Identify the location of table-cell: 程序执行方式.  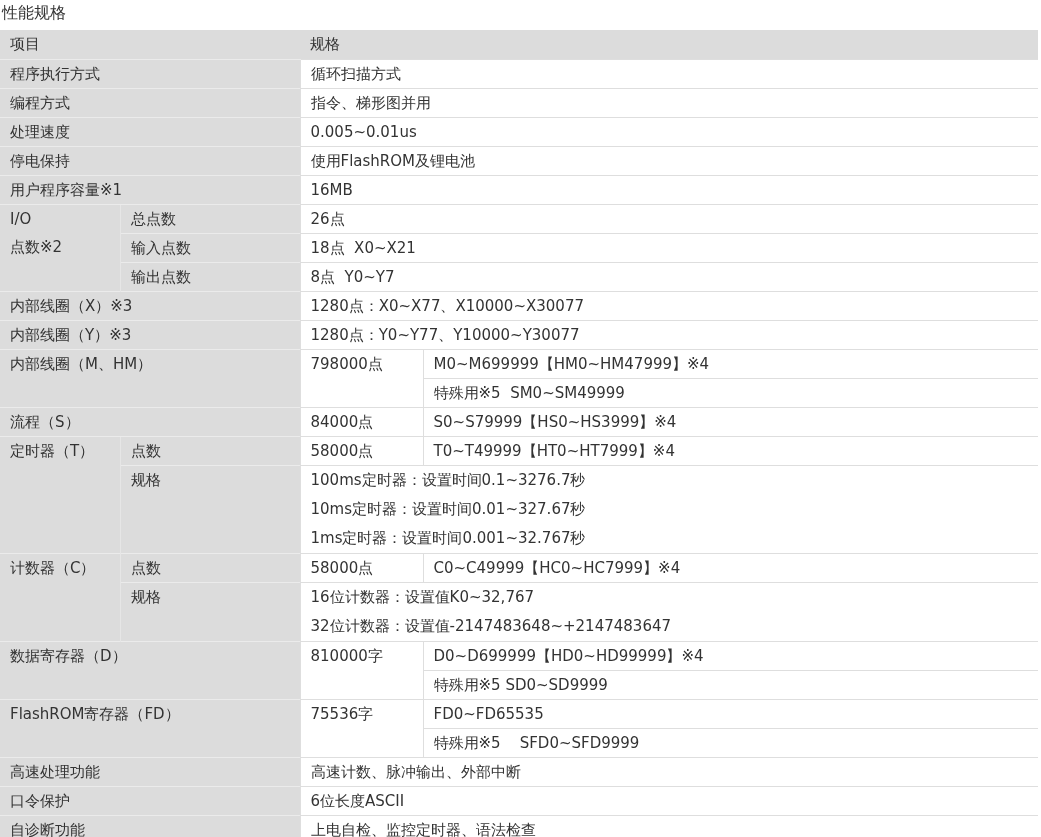
(150, 73).